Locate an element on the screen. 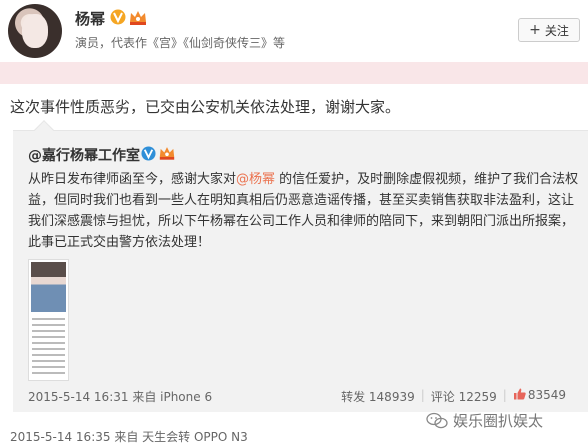  plus-icon: + is located at coordinates (535, 30).